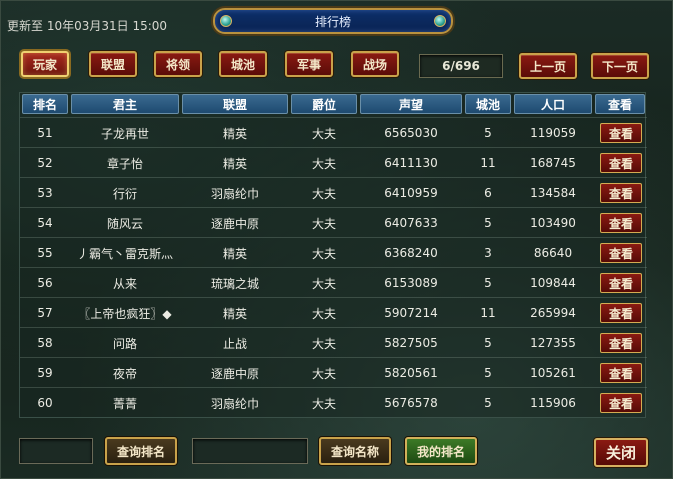  I want to click on cell-population: 105261, so click(553, 373).